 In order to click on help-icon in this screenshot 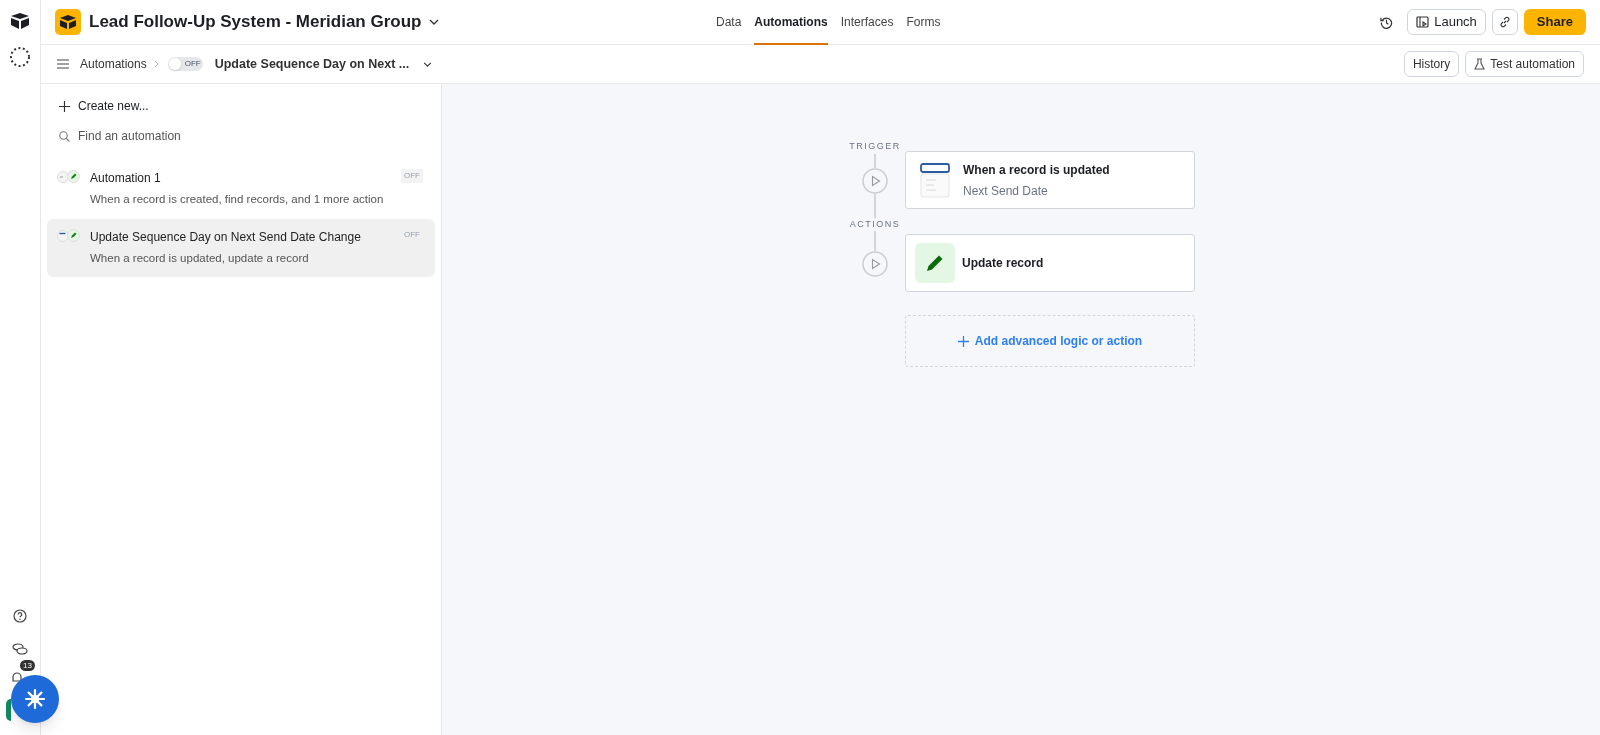, I will do `click(20, 616)`.